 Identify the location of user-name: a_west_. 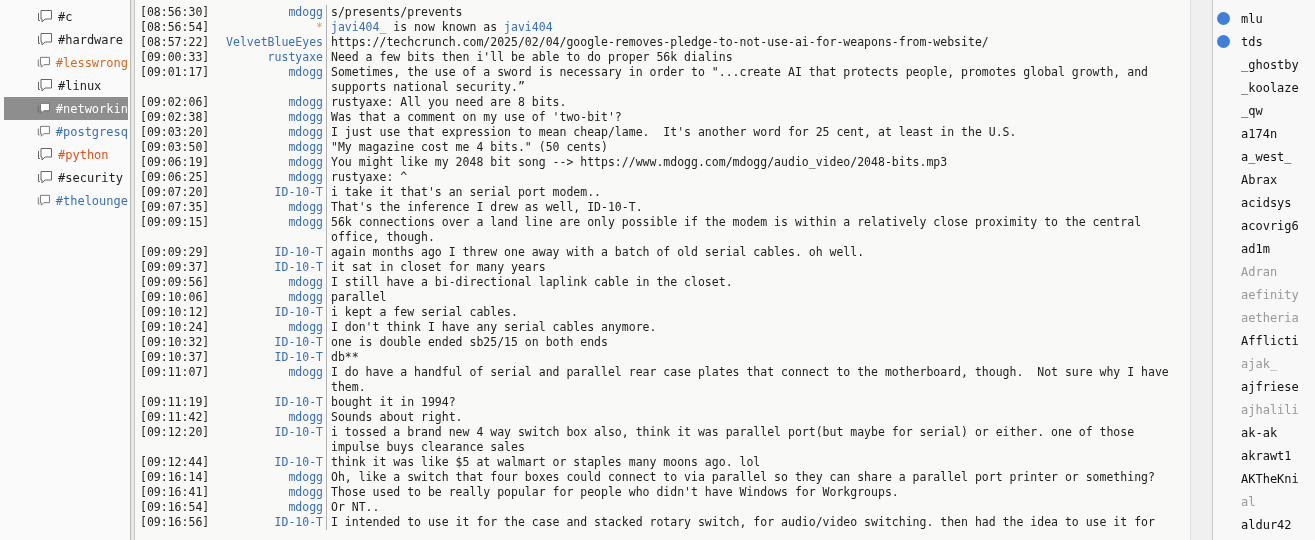
(1266, 156).